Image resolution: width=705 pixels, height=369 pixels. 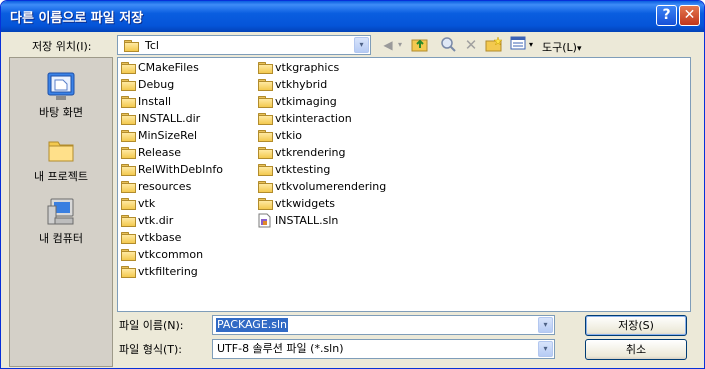 What do you see at coordinates (280, 348) in the screenshot?
I see `filetype-value: UTF-8 솔루션 파일 (*.sln)` at bounding box center [280, 348].